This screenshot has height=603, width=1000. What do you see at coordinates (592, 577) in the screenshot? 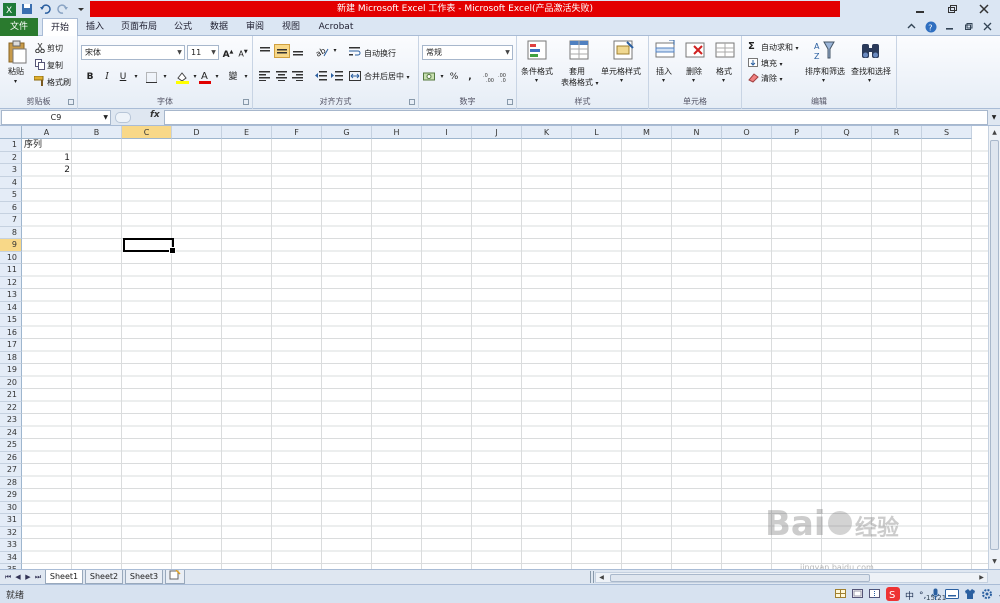
I see `tab-split-handle` at bounding box center [592, 577].